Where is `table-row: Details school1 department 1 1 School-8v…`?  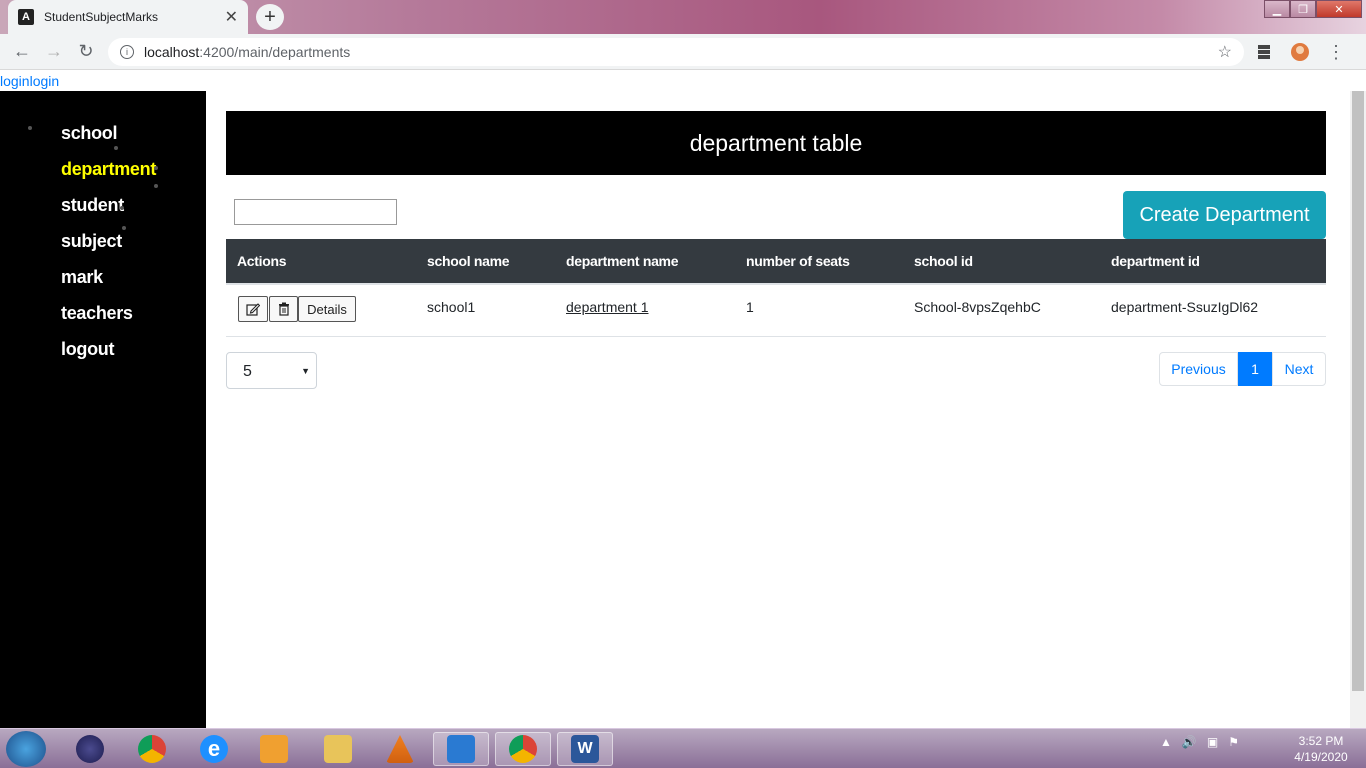
table-row: Details school1 department 1 1 School-8v… is located at coordinates (776, 311).